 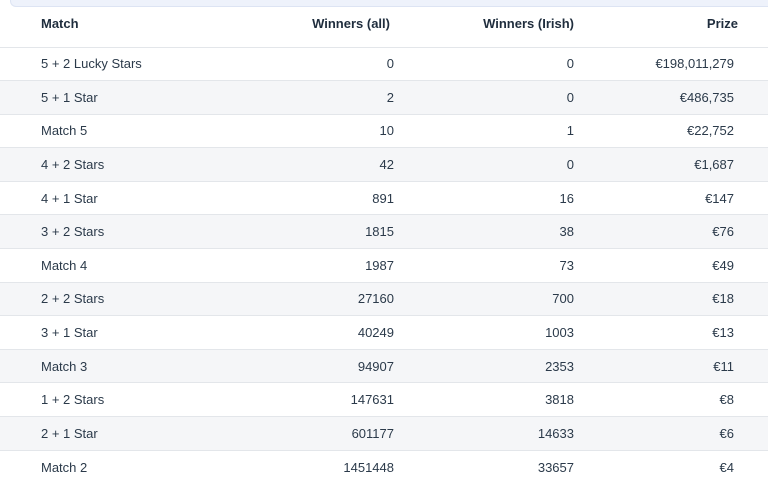 I want to click on header-winners-irish: Winners (Irish), so click(x=528, y=23).